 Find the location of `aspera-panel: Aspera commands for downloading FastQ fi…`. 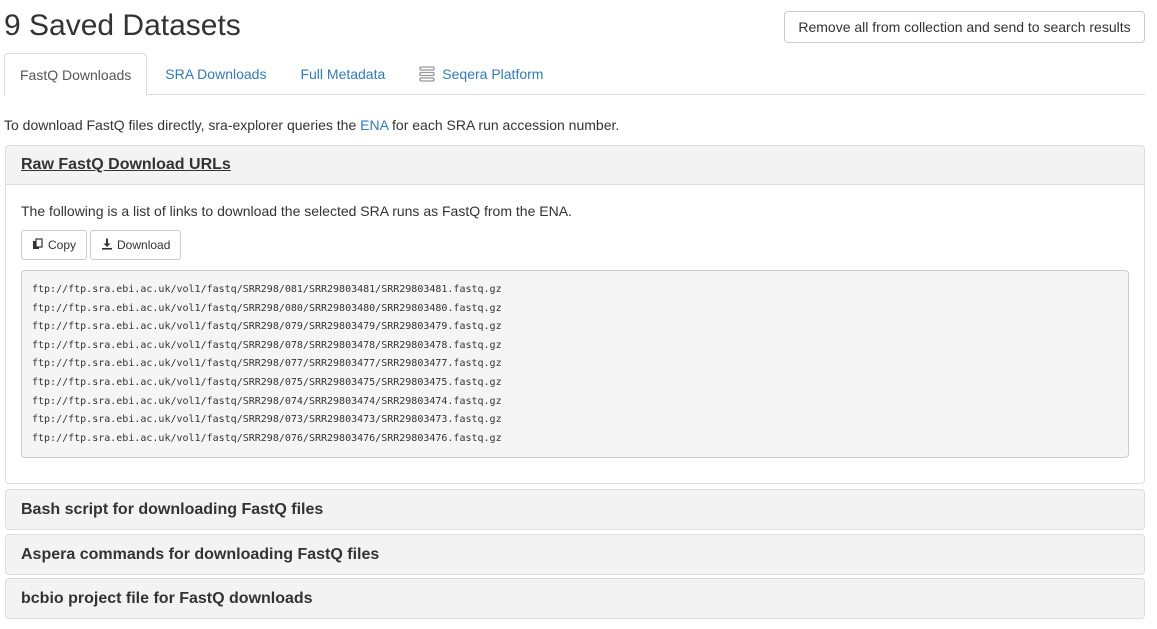

aspera-panel: Aspera commands for downloading FastQ fi… is located at coordinates (575, 554).